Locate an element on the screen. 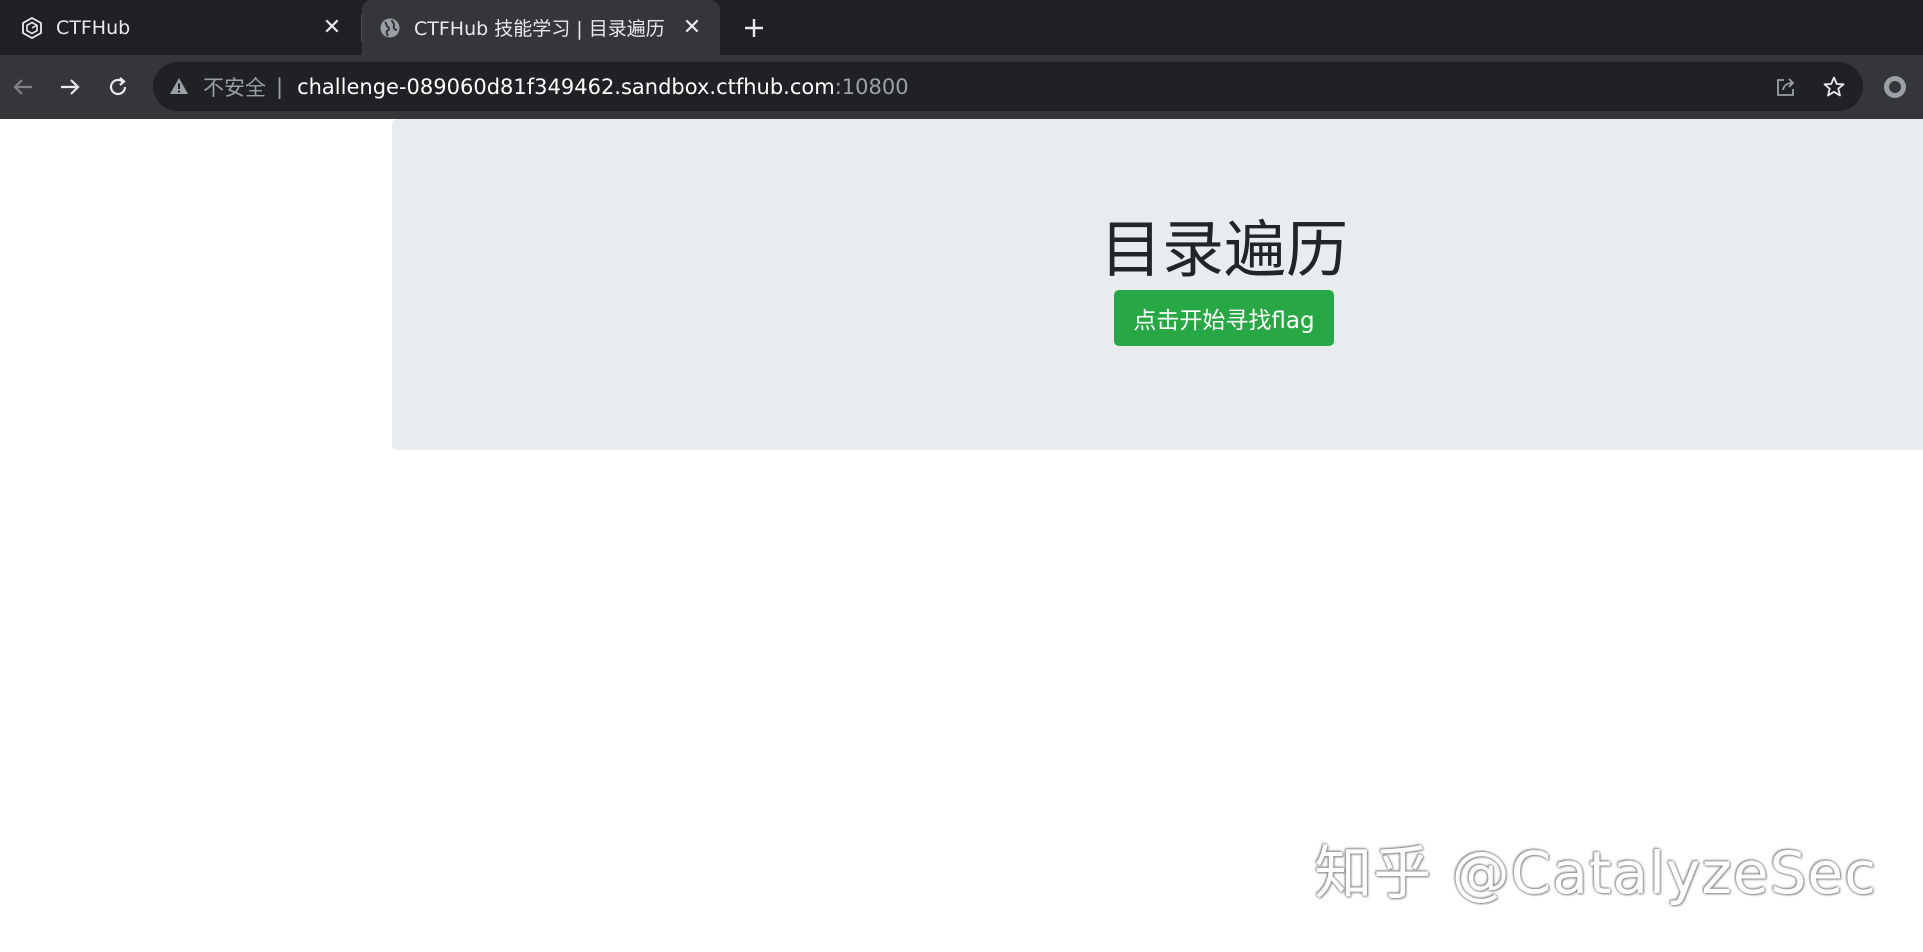  warning-icon is located at coordinates (180, 87).